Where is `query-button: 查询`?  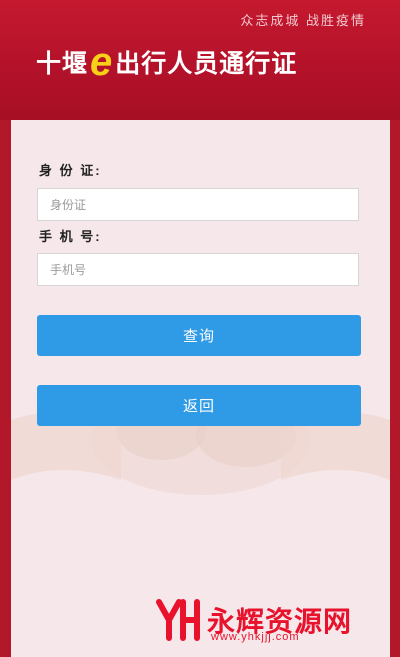 query-button: 查询 is located at coordinates (199, 335).